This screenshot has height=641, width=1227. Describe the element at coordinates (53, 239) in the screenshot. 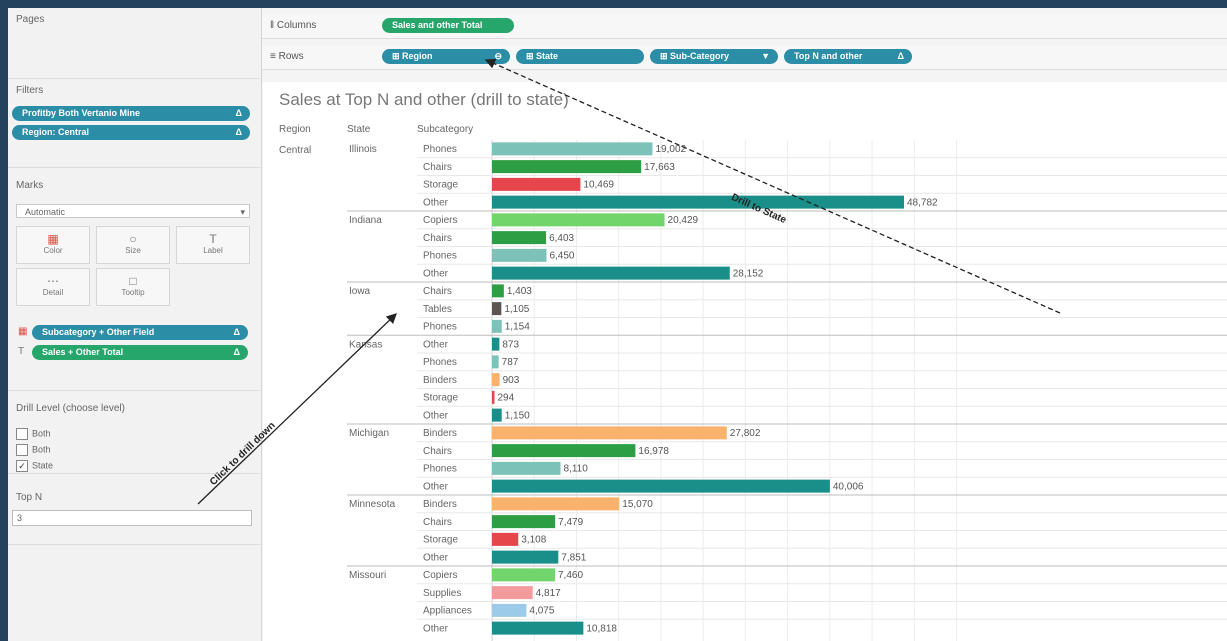

I see `color-icon: ▦` at that location.